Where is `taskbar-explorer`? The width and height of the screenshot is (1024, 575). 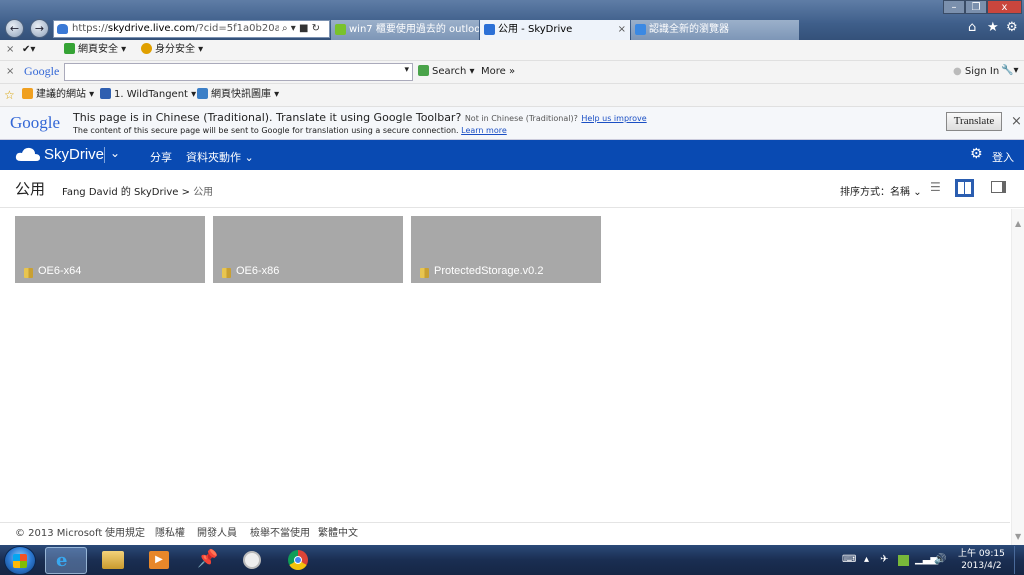 taskbar-explorer is located at coordinates (113, 560).